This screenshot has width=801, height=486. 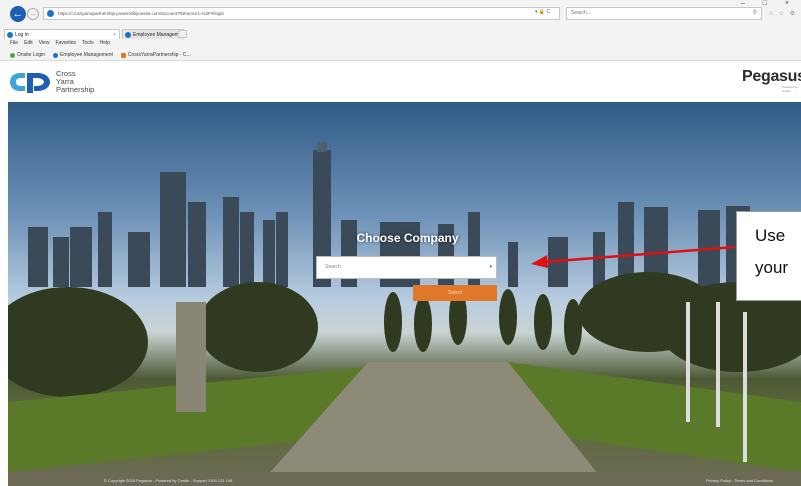 I want to click on annotation-callout, so click(x=768, y=256).